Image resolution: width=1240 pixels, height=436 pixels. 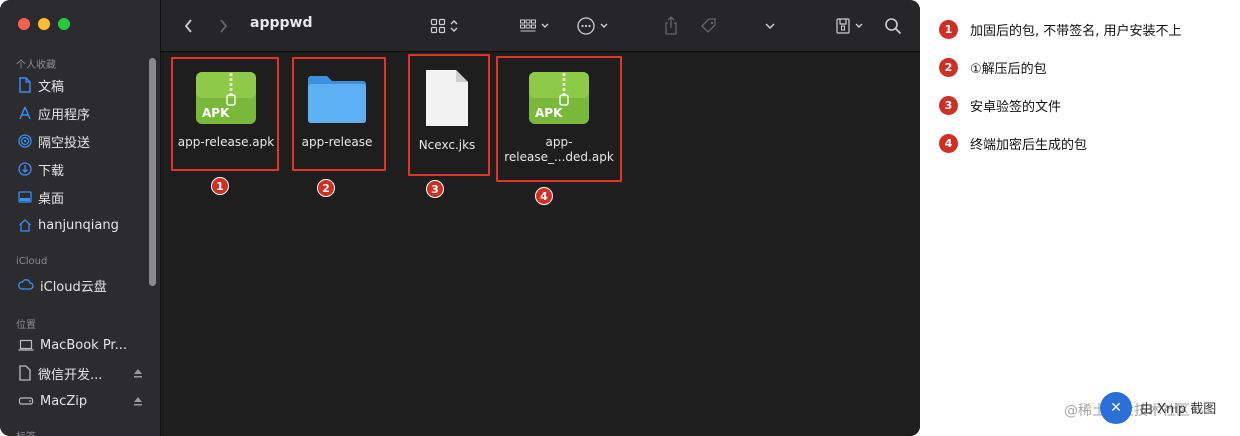 I want to click on archive-icon, so click(x=843, y=26).